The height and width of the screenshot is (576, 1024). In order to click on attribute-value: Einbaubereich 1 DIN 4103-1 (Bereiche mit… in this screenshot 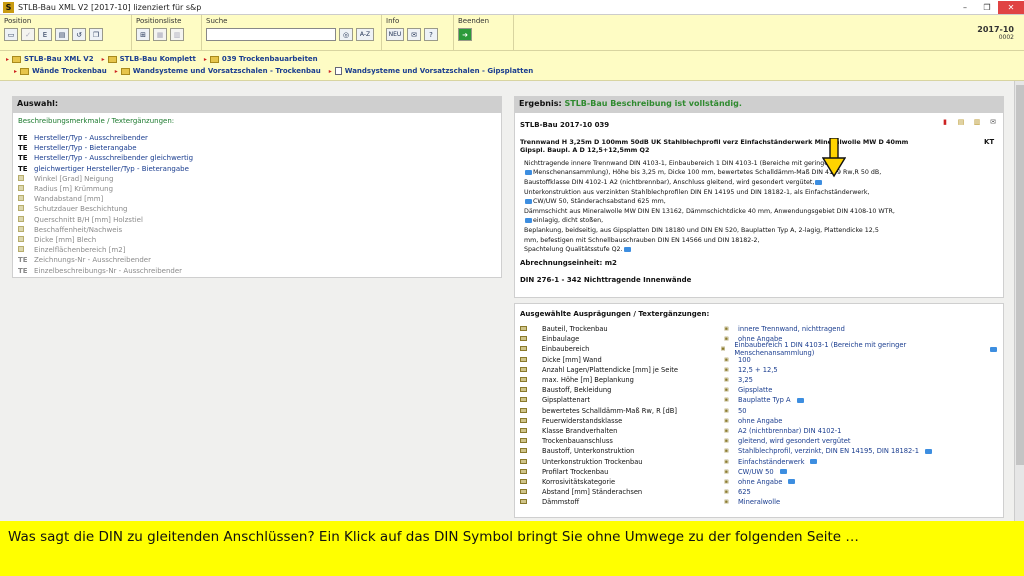, I will do `click(859, 349)`.